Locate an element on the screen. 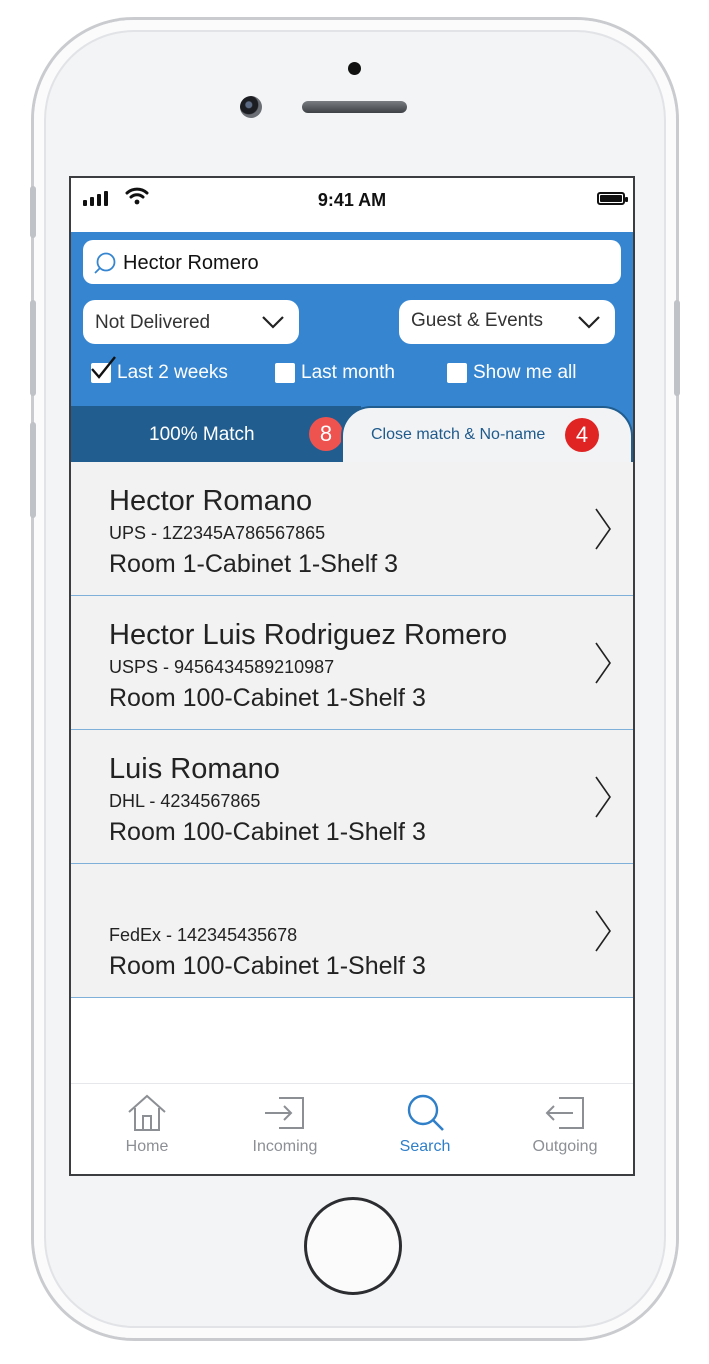 This screenshot has height=1364, width=709. volume-up-button is located at coordinates (33, 348).